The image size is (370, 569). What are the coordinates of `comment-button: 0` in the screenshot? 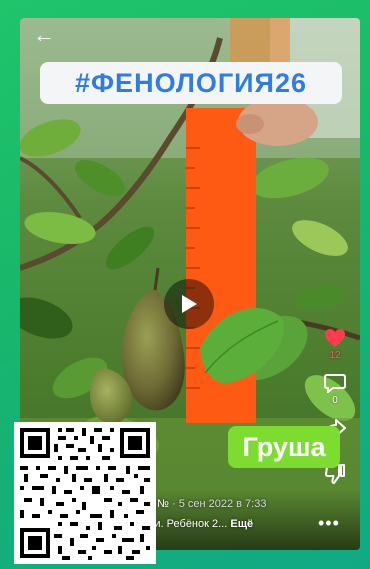 It's located at (335, 389).